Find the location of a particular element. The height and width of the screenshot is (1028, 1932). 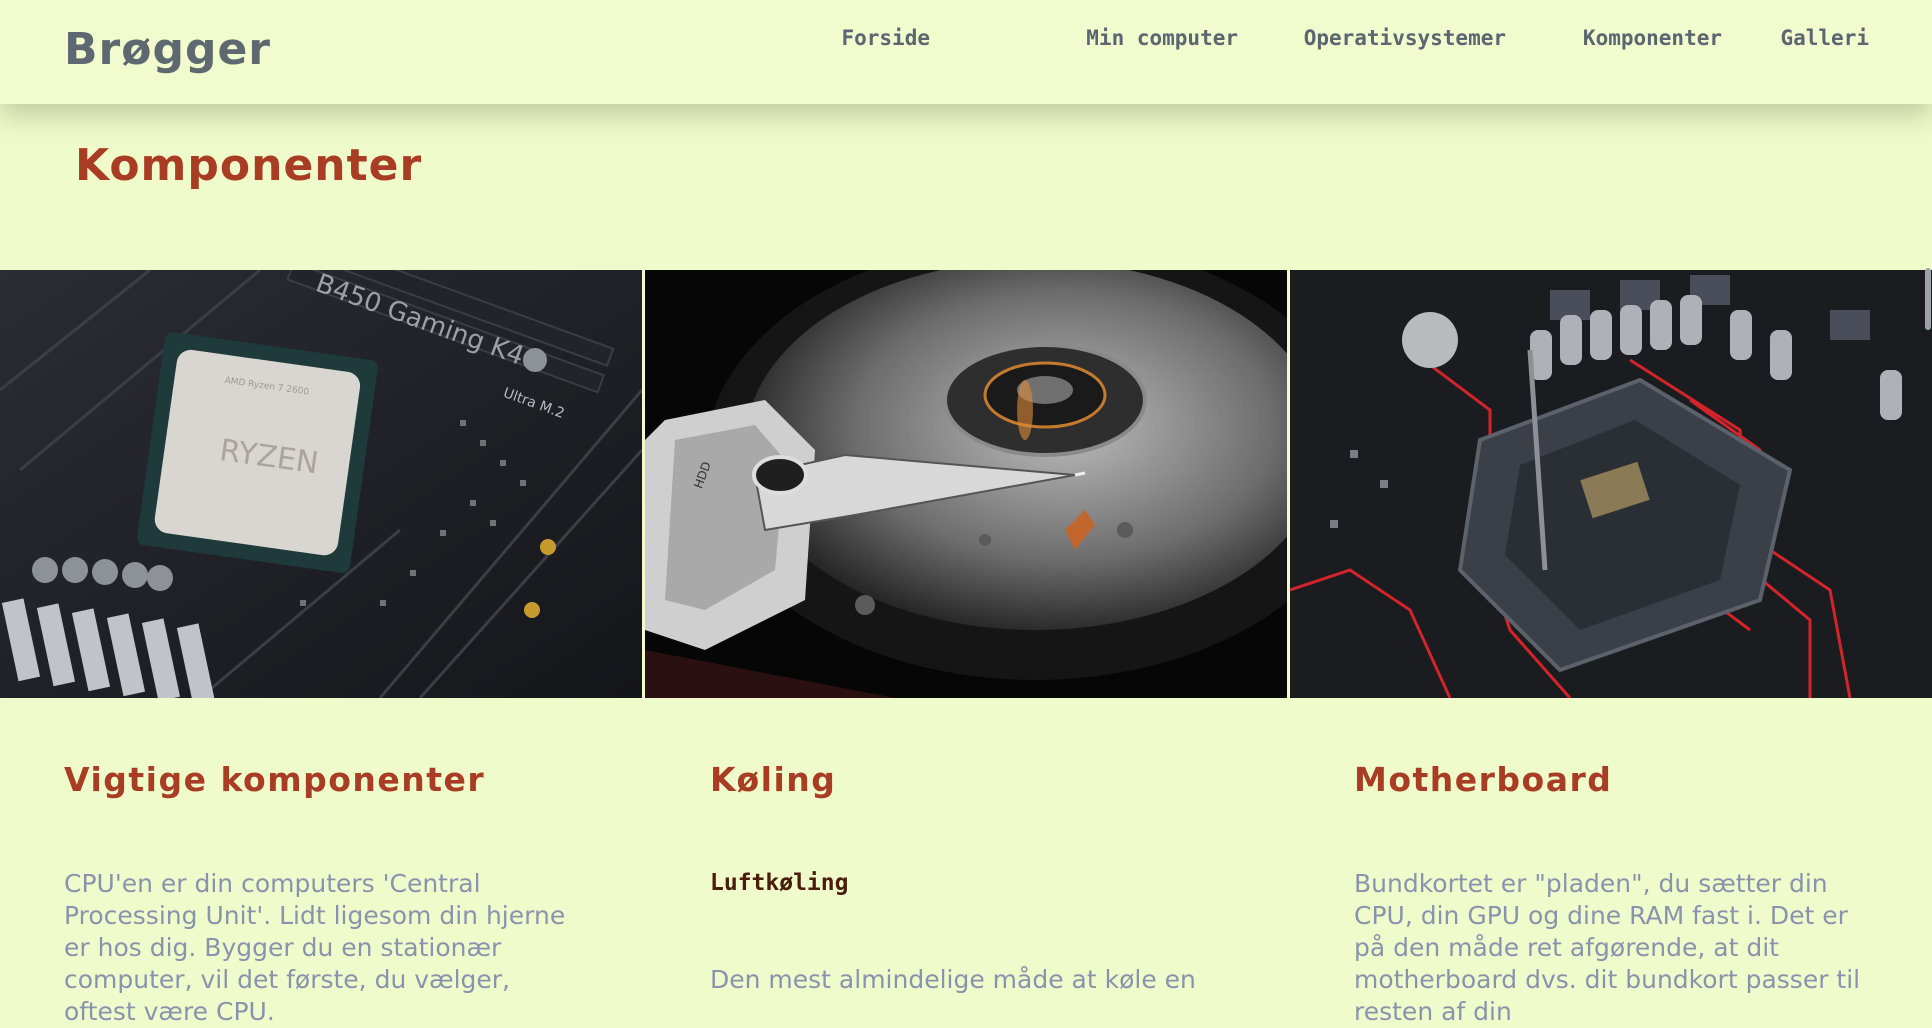

column-heading: Køling is located at coordinates (773, 779).